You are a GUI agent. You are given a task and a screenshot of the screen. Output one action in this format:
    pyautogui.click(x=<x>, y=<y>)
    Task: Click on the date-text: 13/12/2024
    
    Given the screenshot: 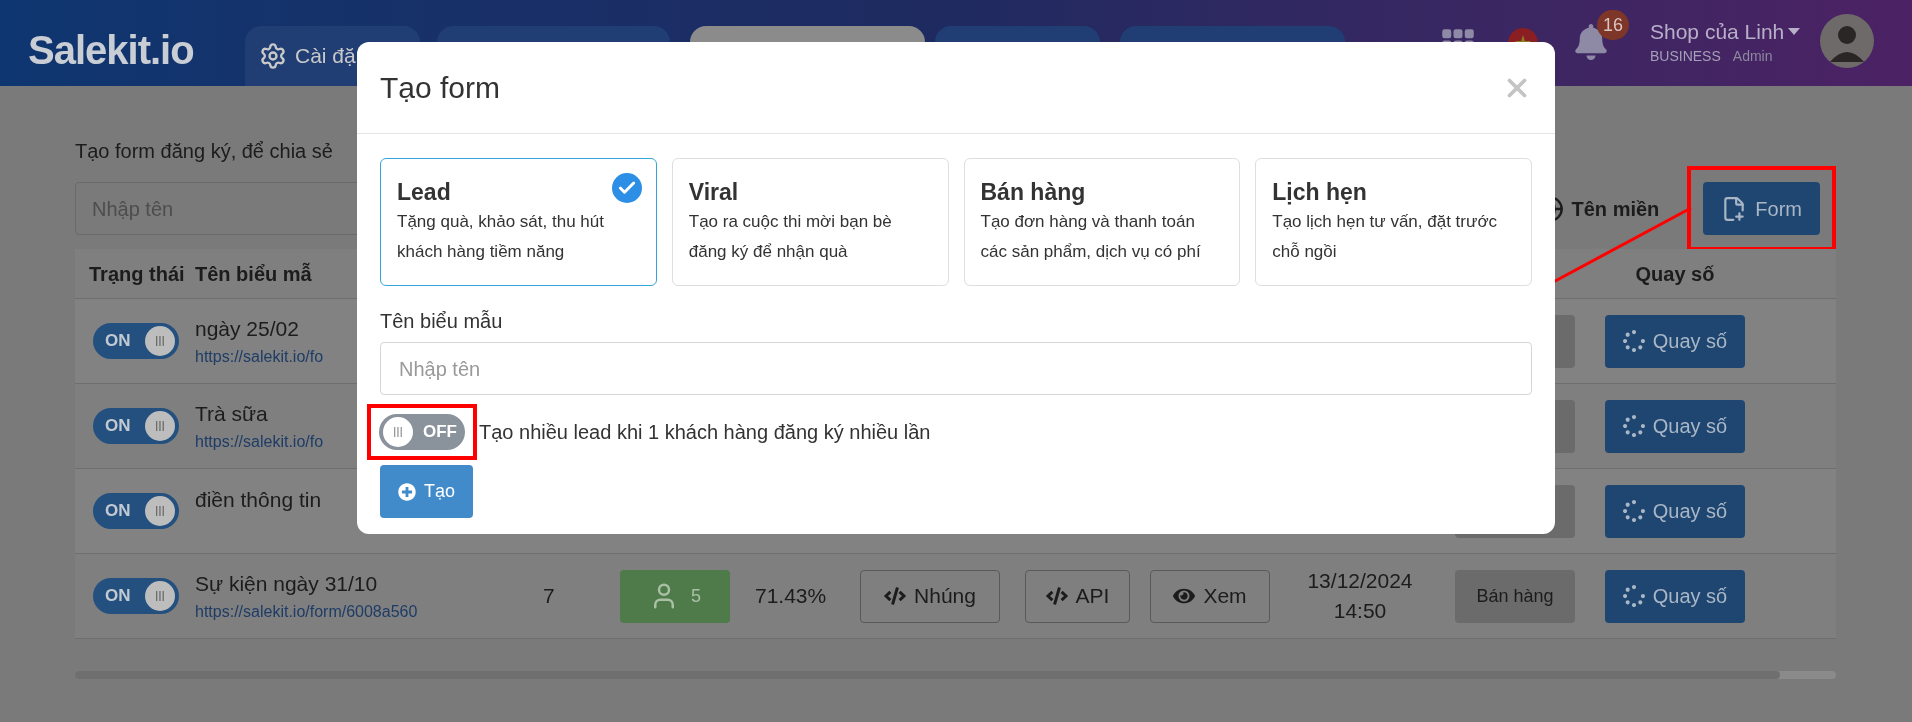 What is the action you would take?
    pyautogui.click(x=1360, y=581)
    